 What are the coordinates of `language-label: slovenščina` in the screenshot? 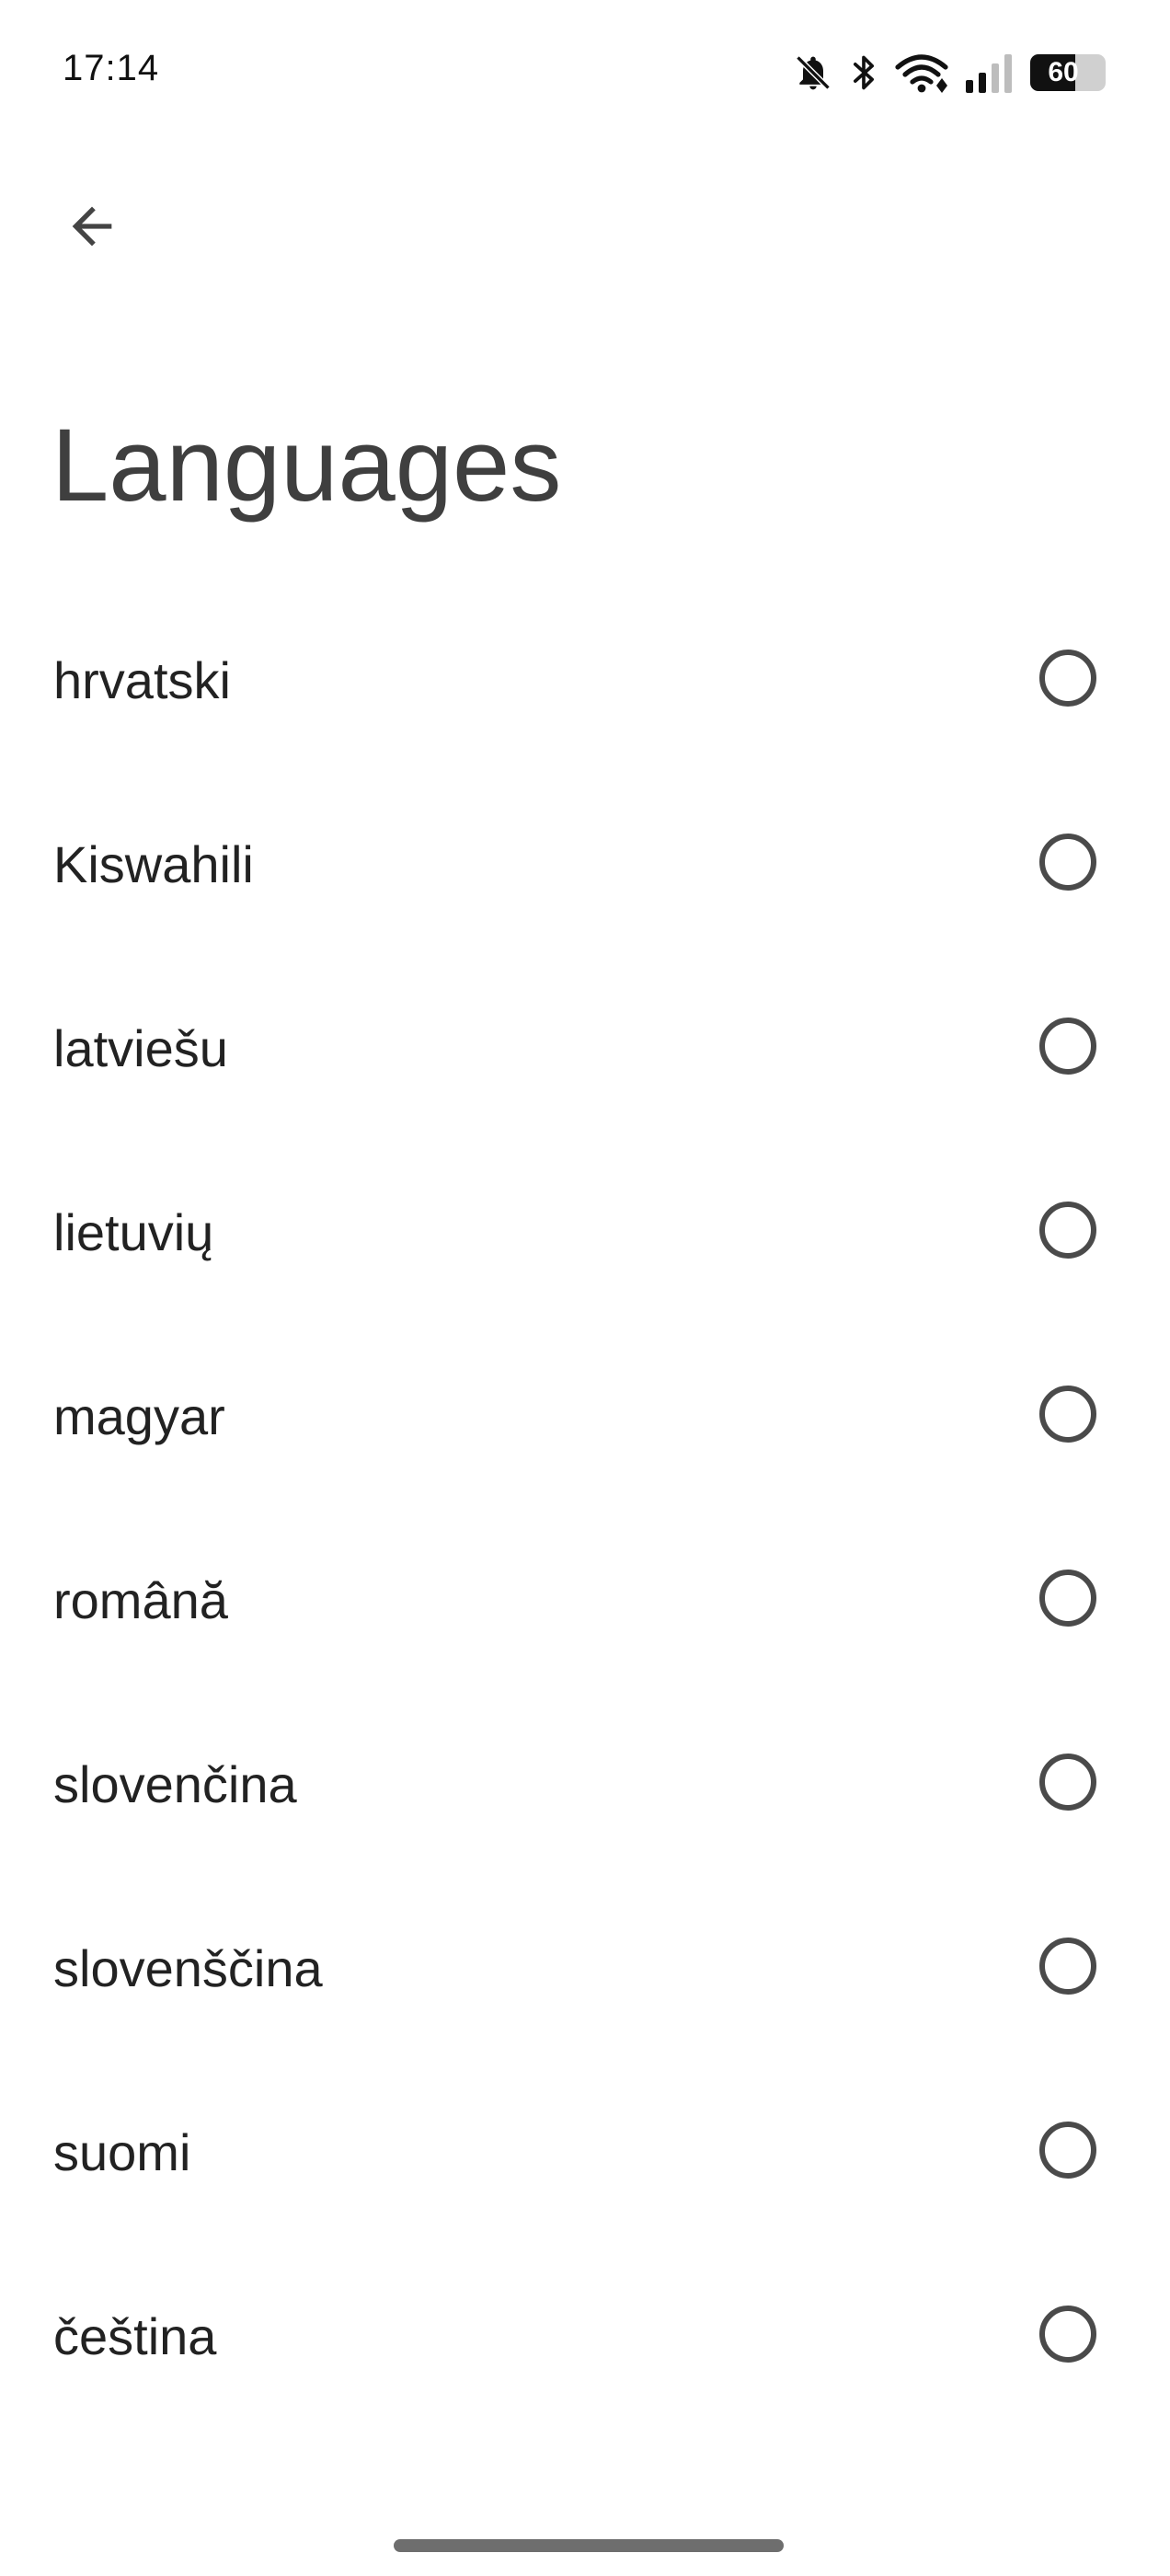 It's located at (188, 1968).